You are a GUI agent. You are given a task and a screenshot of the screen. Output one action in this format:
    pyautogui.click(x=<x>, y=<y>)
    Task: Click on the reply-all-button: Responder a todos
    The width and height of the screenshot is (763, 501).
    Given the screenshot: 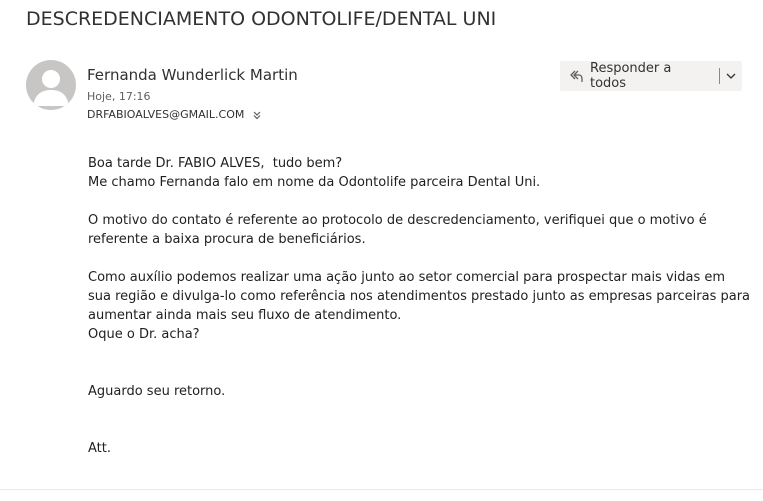 What is the action you would take?
    pyautogui.click(x=651, y=76)
    